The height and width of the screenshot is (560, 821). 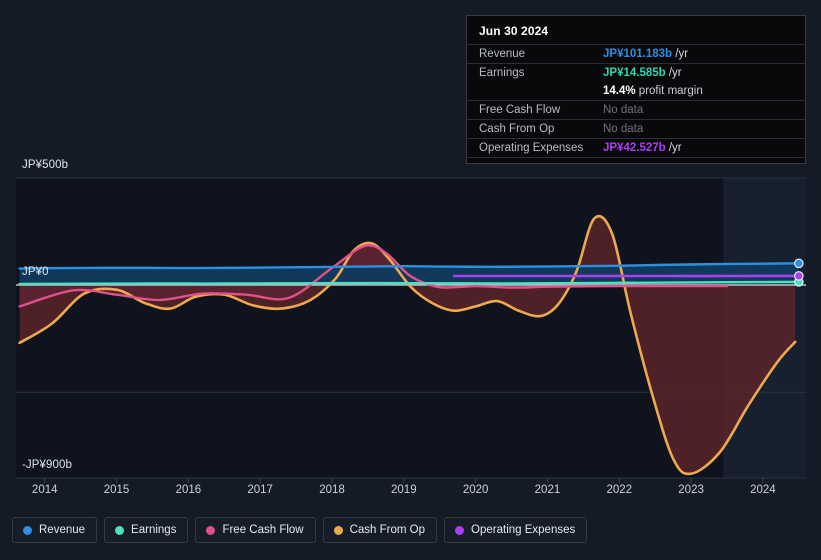 What do you see at coordinates (404, 490) in the screenshot?
I see `x-axis-tick-2019: 2019` at bounding box center [404, 490].